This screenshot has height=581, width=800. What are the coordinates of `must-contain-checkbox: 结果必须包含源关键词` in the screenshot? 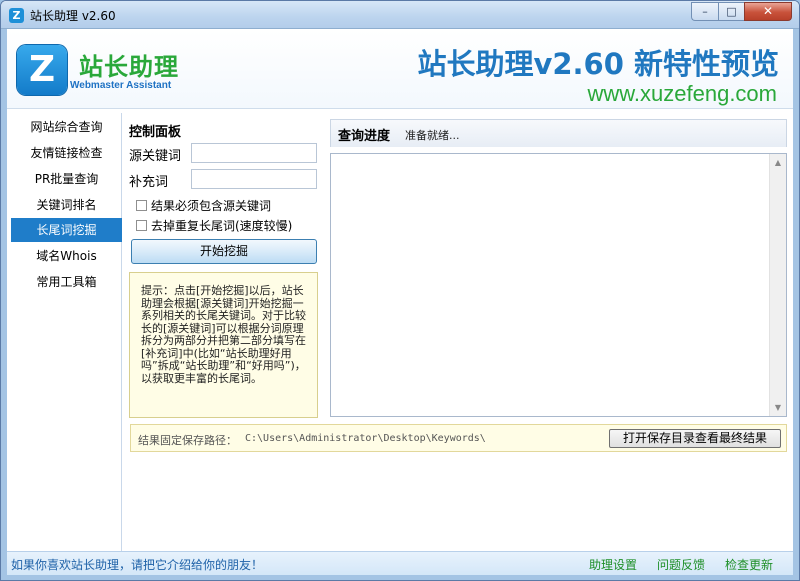 It's located at (203, 205).